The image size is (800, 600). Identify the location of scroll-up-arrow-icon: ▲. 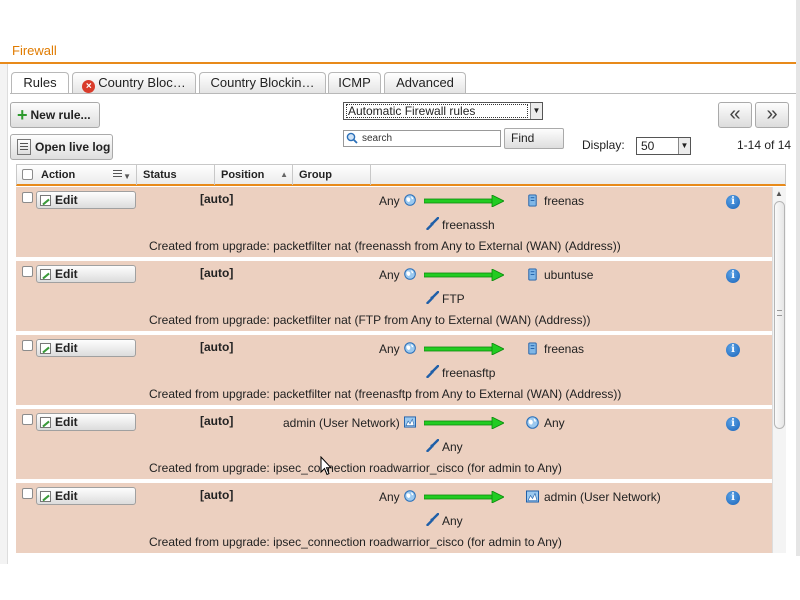
(779, 194).